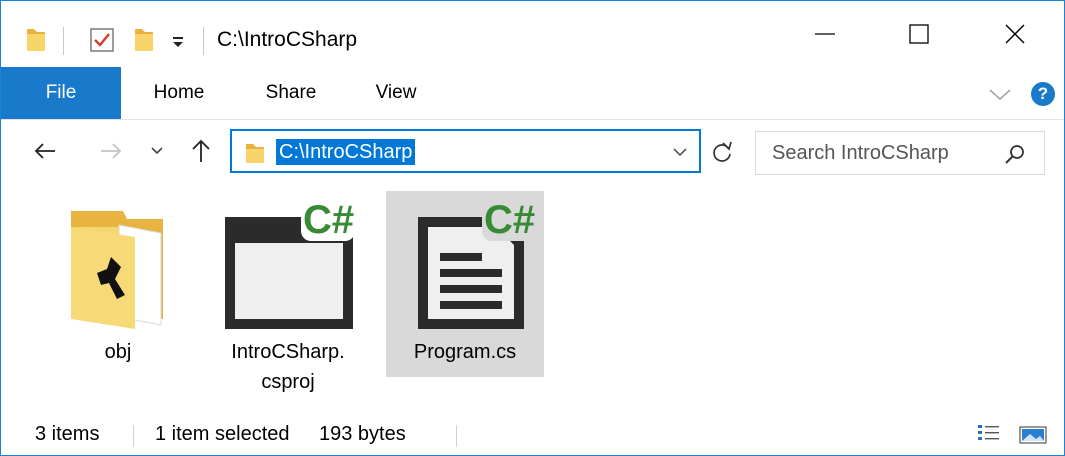 This screenshot has height=456, width=1065. Describe the element at coordinates (290, 263) in the screenshot. I see `csharp-project-icon: C#` at that location.